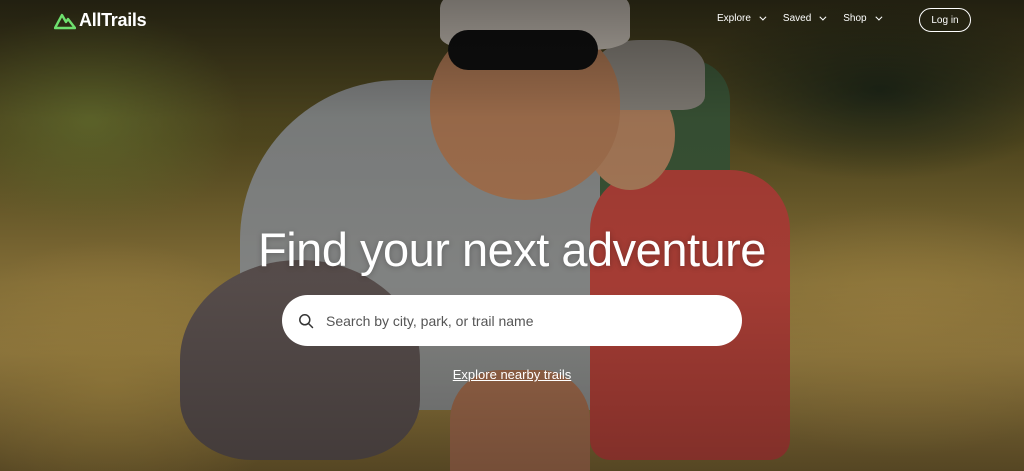 This screenshot has height=471, width=1024. Describe the element at coordinates (113, 20) in the screenshot. I see `brand-name: AllTrails` at that location.